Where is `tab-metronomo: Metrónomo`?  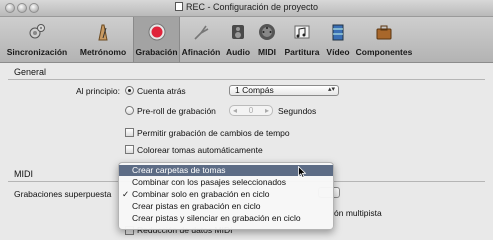 tab-metronomo: Metrónomo is located at coordinates (103, 39).